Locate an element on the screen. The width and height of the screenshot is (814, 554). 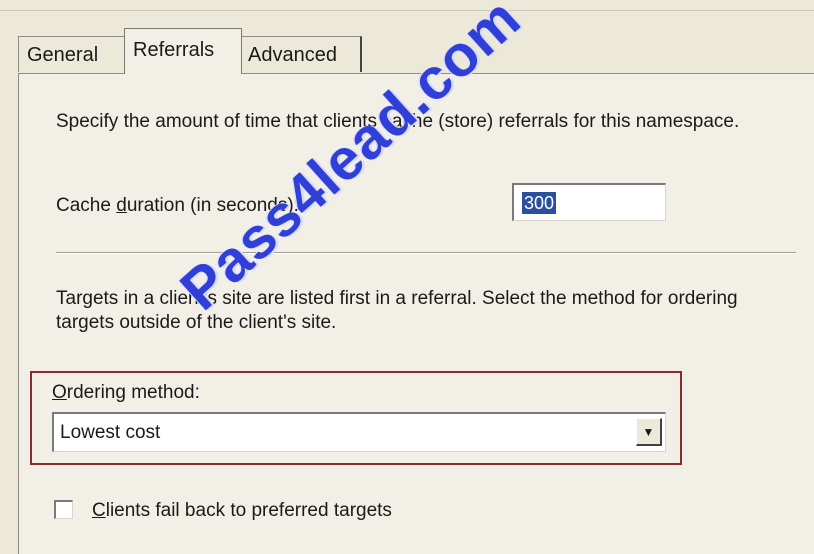
window-top-divider is located at coordinates (407, 10).